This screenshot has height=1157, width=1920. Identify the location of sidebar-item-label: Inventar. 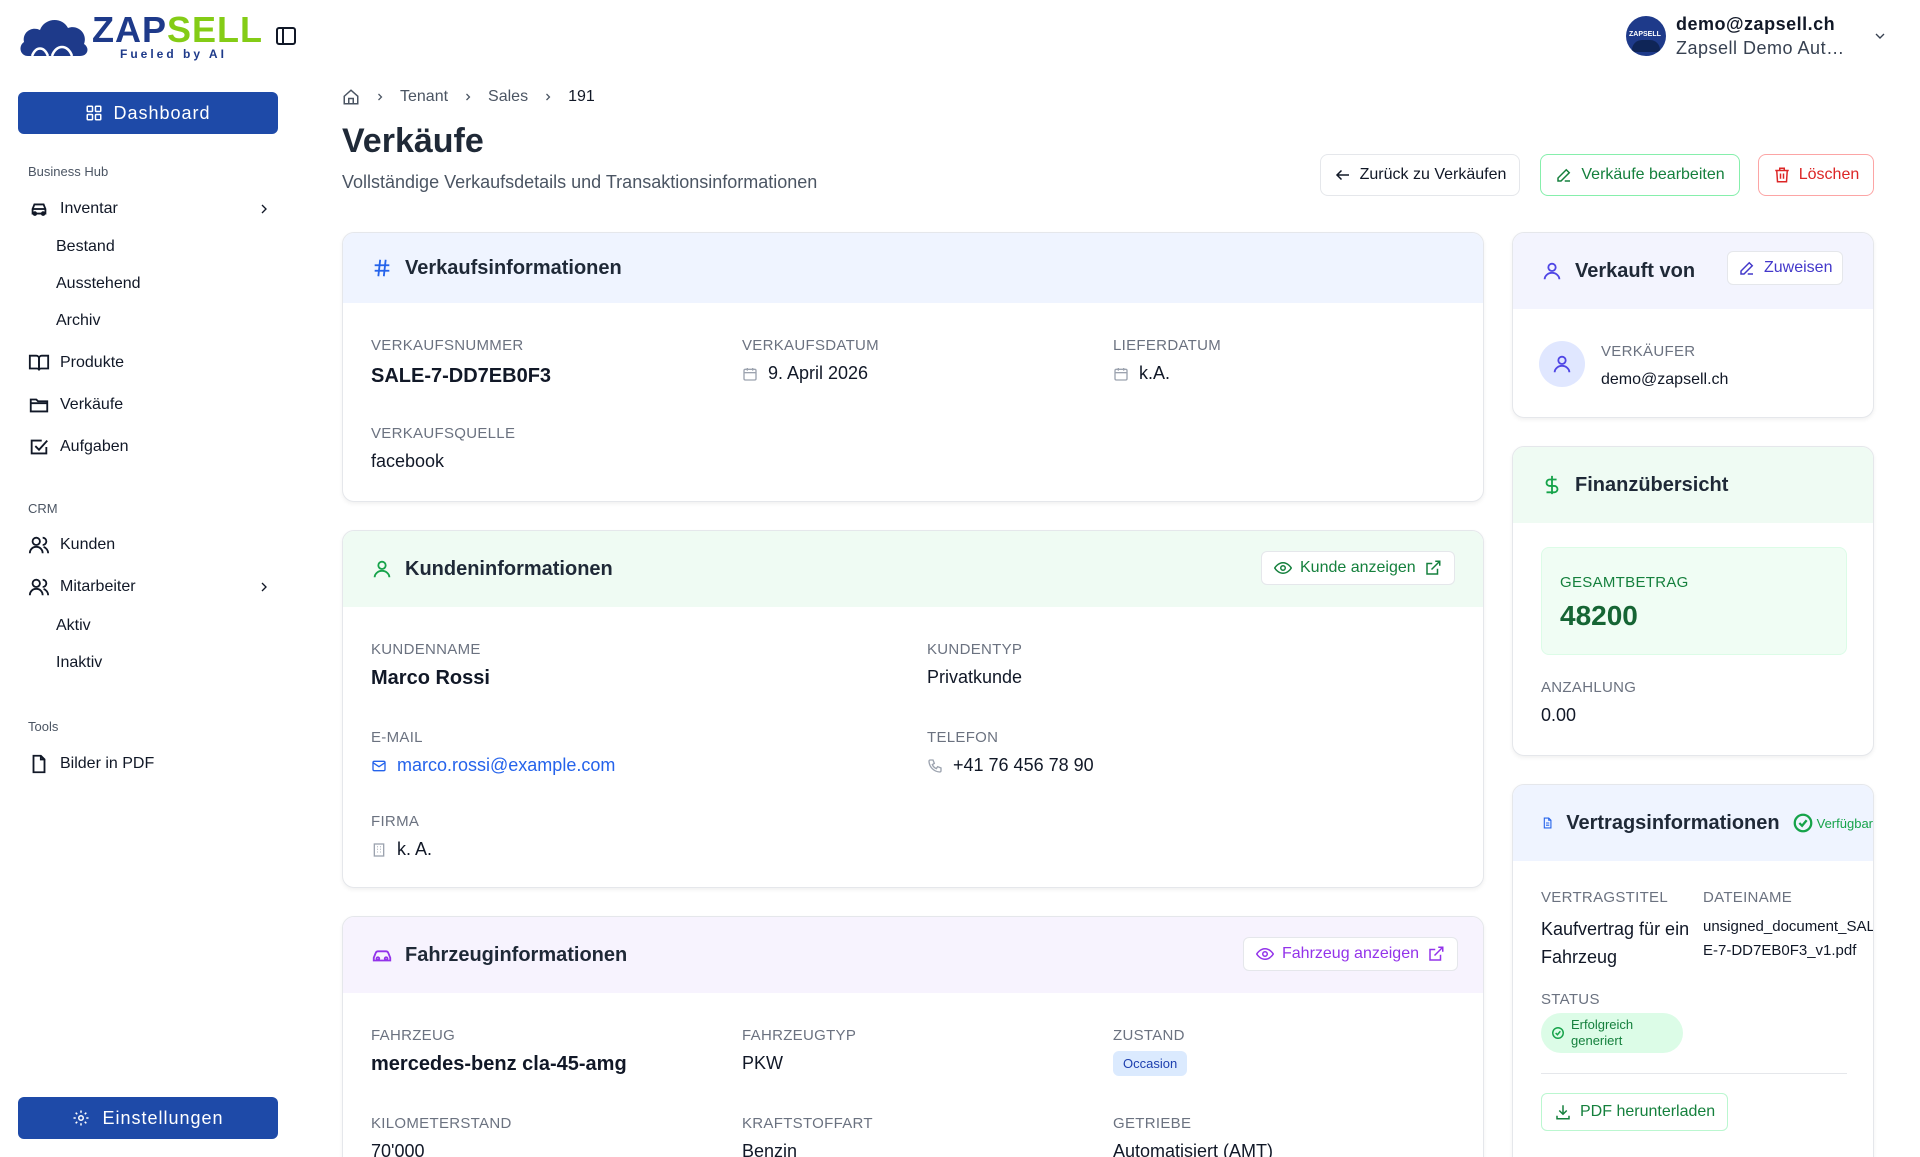
(89, 208).